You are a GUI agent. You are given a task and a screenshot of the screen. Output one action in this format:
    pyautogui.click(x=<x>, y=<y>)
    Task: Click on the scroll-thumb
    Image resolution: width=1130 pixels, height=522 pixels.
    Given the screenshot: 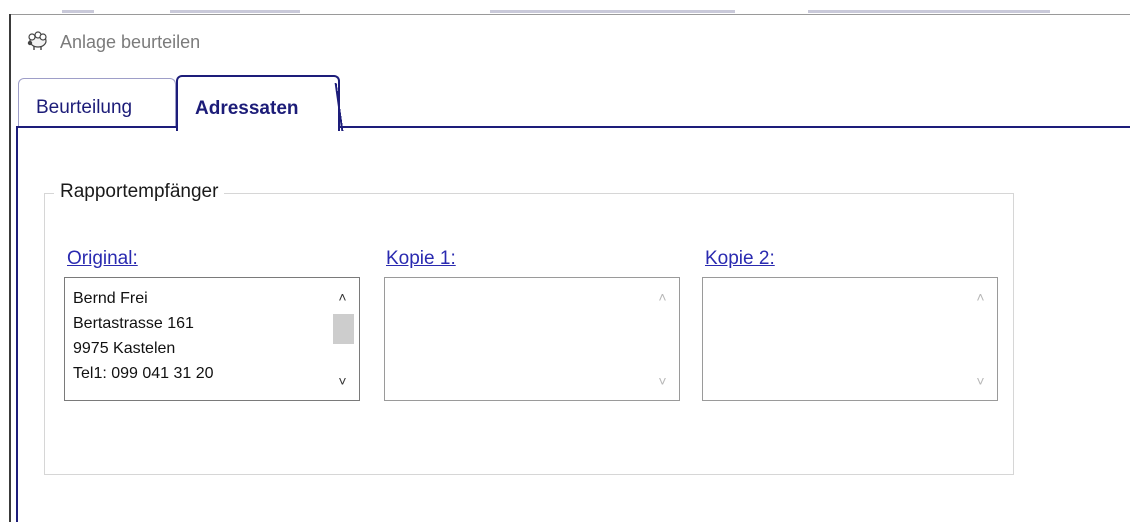 What is the action you would take?
    pyautogui.click(x=343, y=329)
    